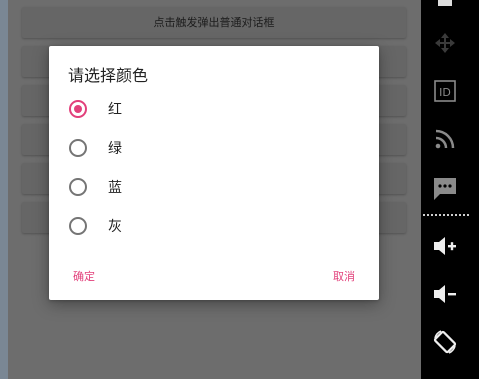 This screenshot has height=379, width=479. Describe the element at coordinates (445, 294) in the screenshot. I see `volume-down-icon` at that location.